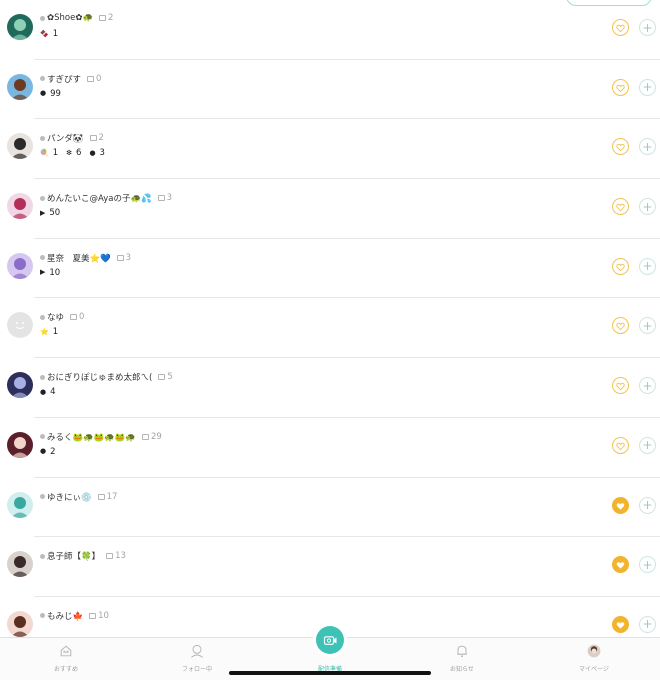 The width and height of the screenshot is (660, 680). What do you see at coordinates (103, 615) in the screenshot?
I see `comment-count-value: 10` at bounding box center [103, 615].